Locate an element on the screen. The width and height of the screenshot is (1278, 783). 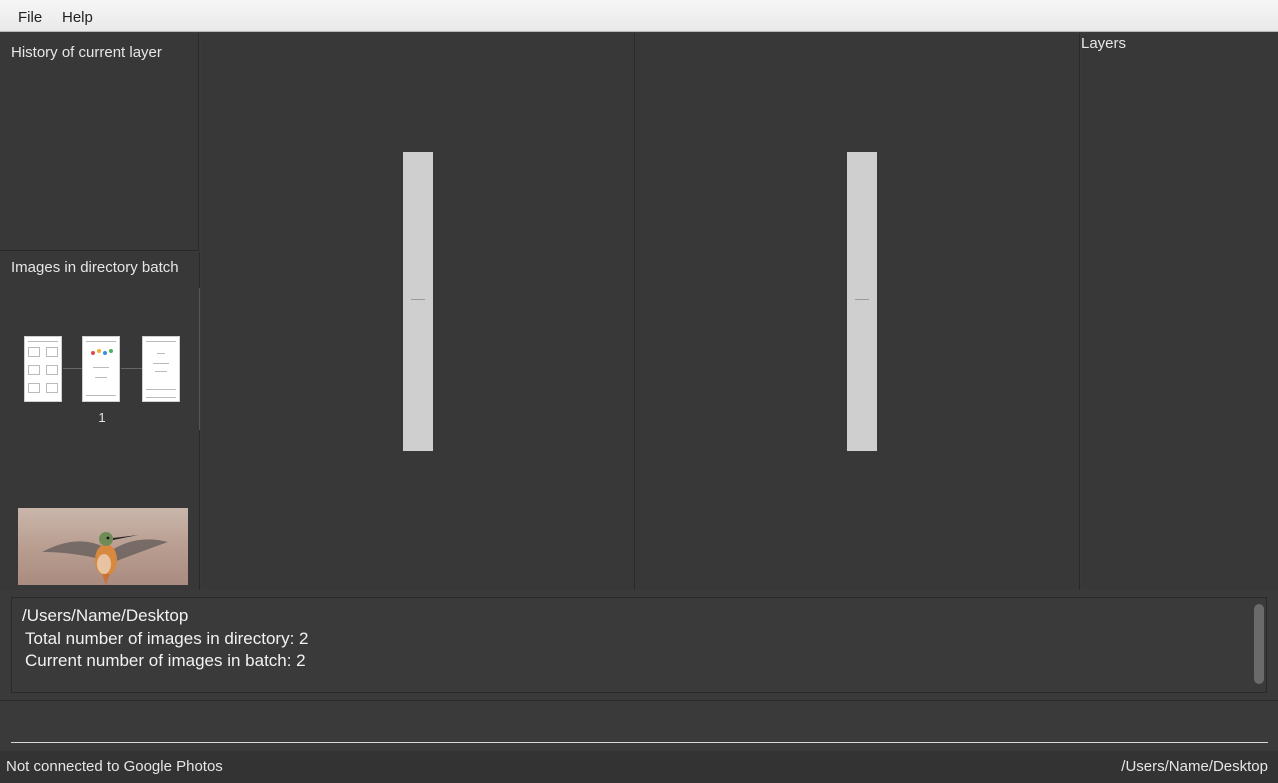
menu-help: Help is located at coordinates (77, 17).